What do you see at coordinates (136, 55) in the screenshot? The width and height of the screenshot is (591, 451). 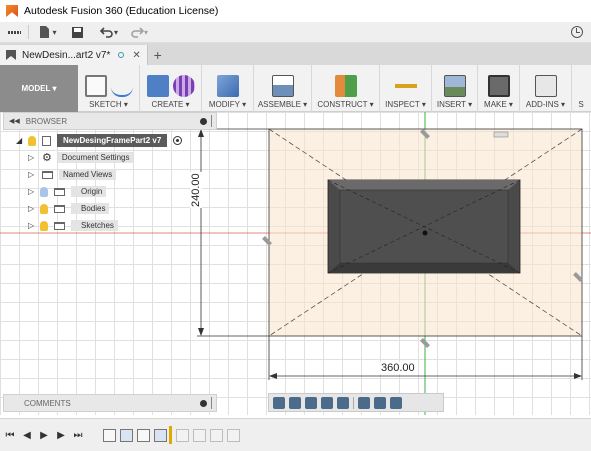 I see `close-tab-button: ✕` at bounding box center [136, 55].